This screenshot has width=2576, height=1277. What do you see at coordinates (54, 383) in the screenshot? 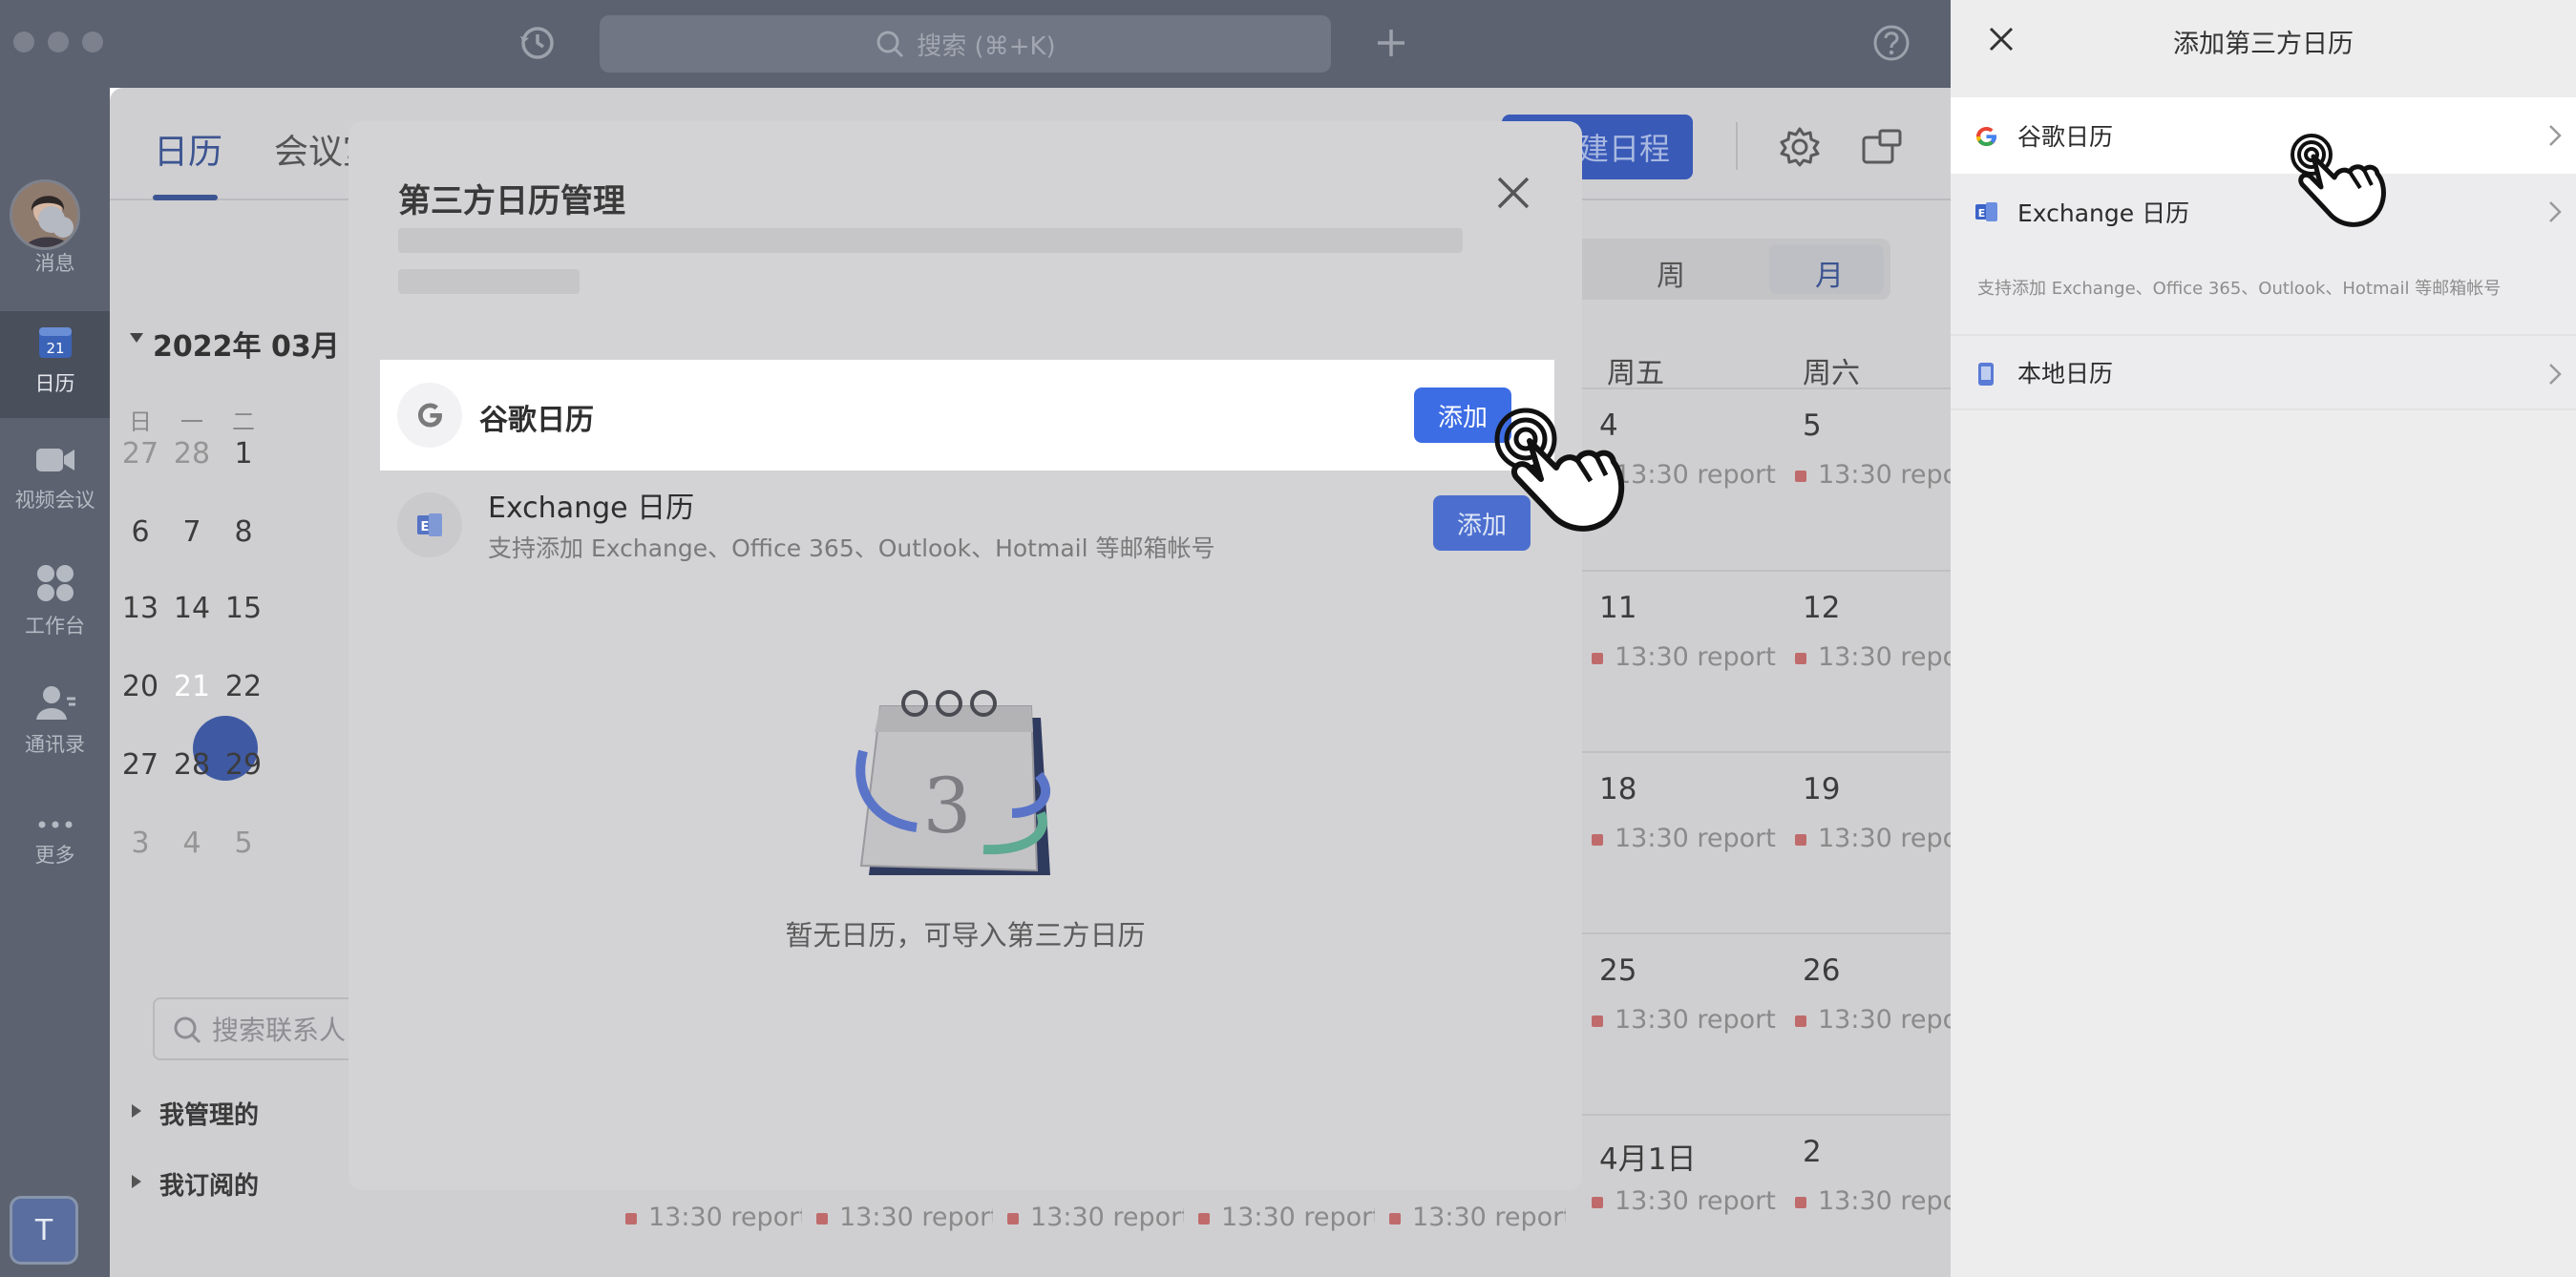
I see `sidebar-item-label: 日历` at bounding box center [54, 383].